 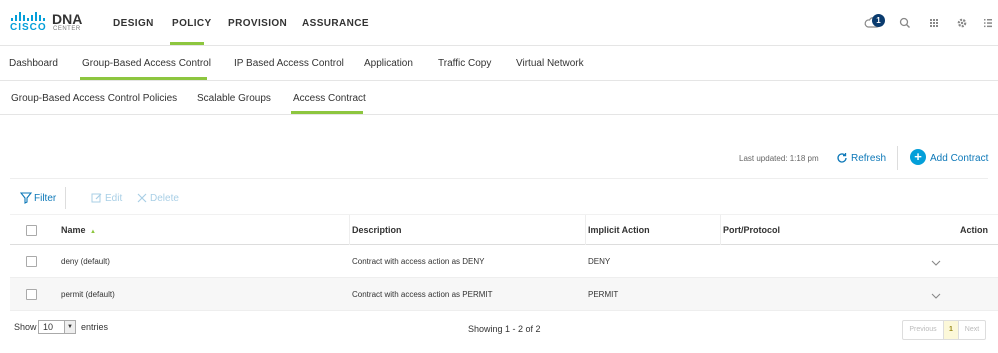 What do you see at coordinates (28, 27) in the screenshot?
I see `brand-vendor: CISCO` at bounding box center [28, 27].